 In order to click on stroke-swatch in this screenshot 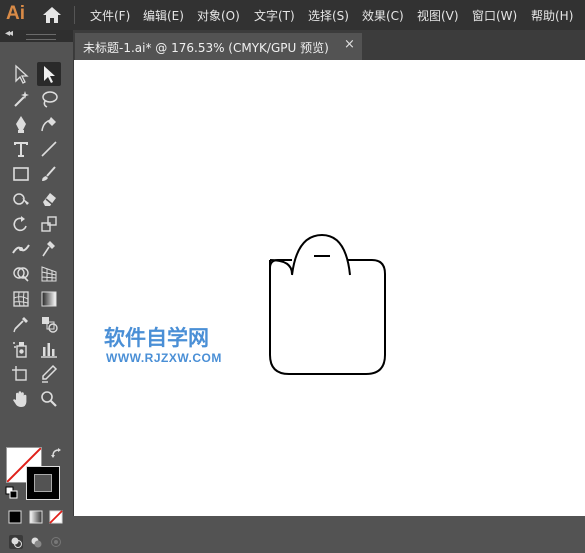, I will do `click(43, 483)`.